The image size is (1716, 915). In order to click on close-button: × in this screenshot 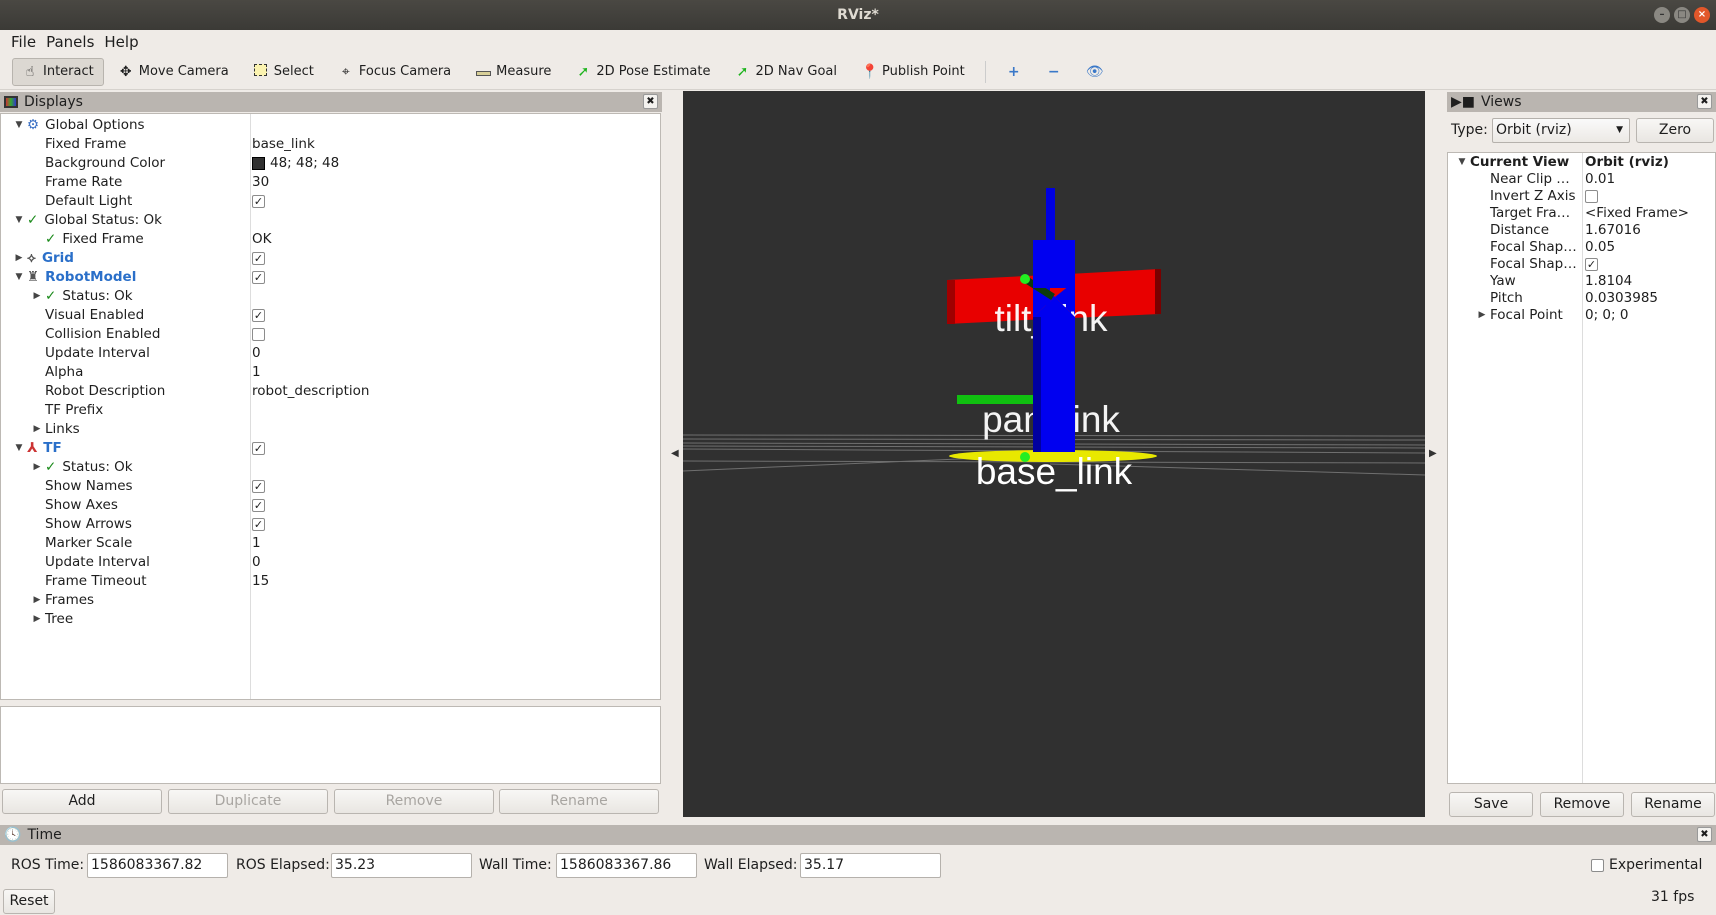, I will do `click(1702, 15)`.